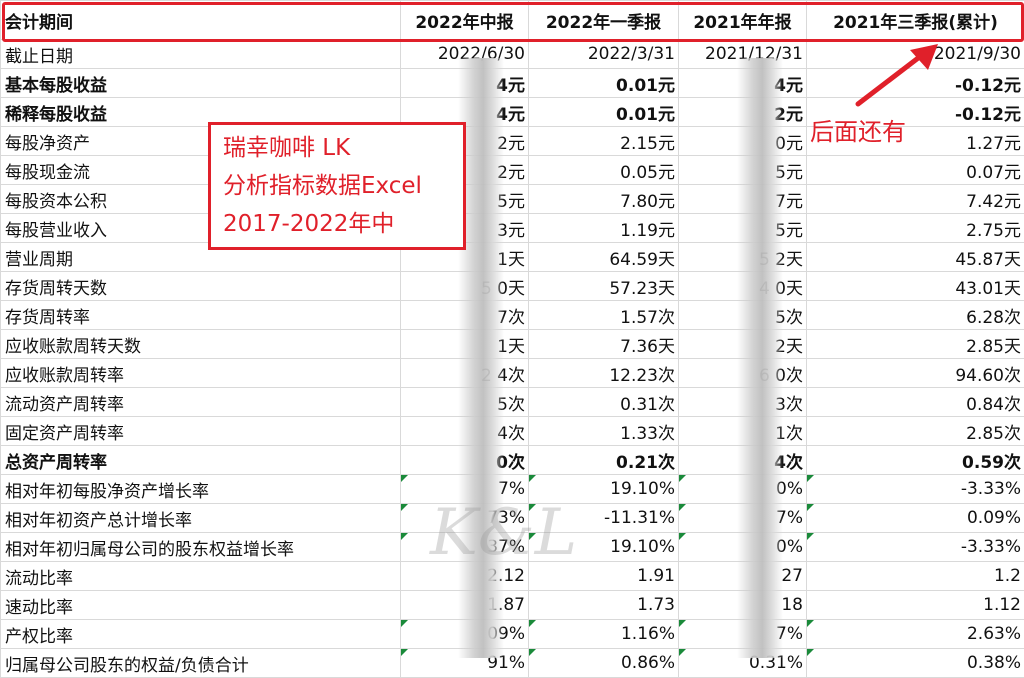 The image size is (1024, 678). I want to click on cell-value: 0.05元, so click(604, 170).